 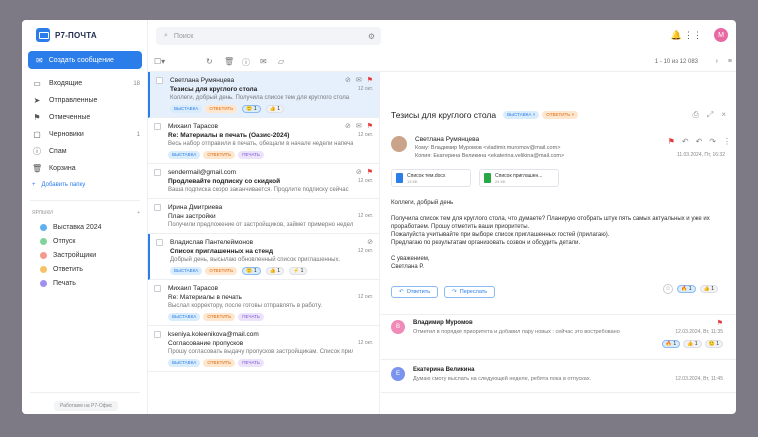 What do you see at coordinates (668, 289) in the screenshot?
I see `add-reaction-icon: ☺` at bounding box center [668, 289].